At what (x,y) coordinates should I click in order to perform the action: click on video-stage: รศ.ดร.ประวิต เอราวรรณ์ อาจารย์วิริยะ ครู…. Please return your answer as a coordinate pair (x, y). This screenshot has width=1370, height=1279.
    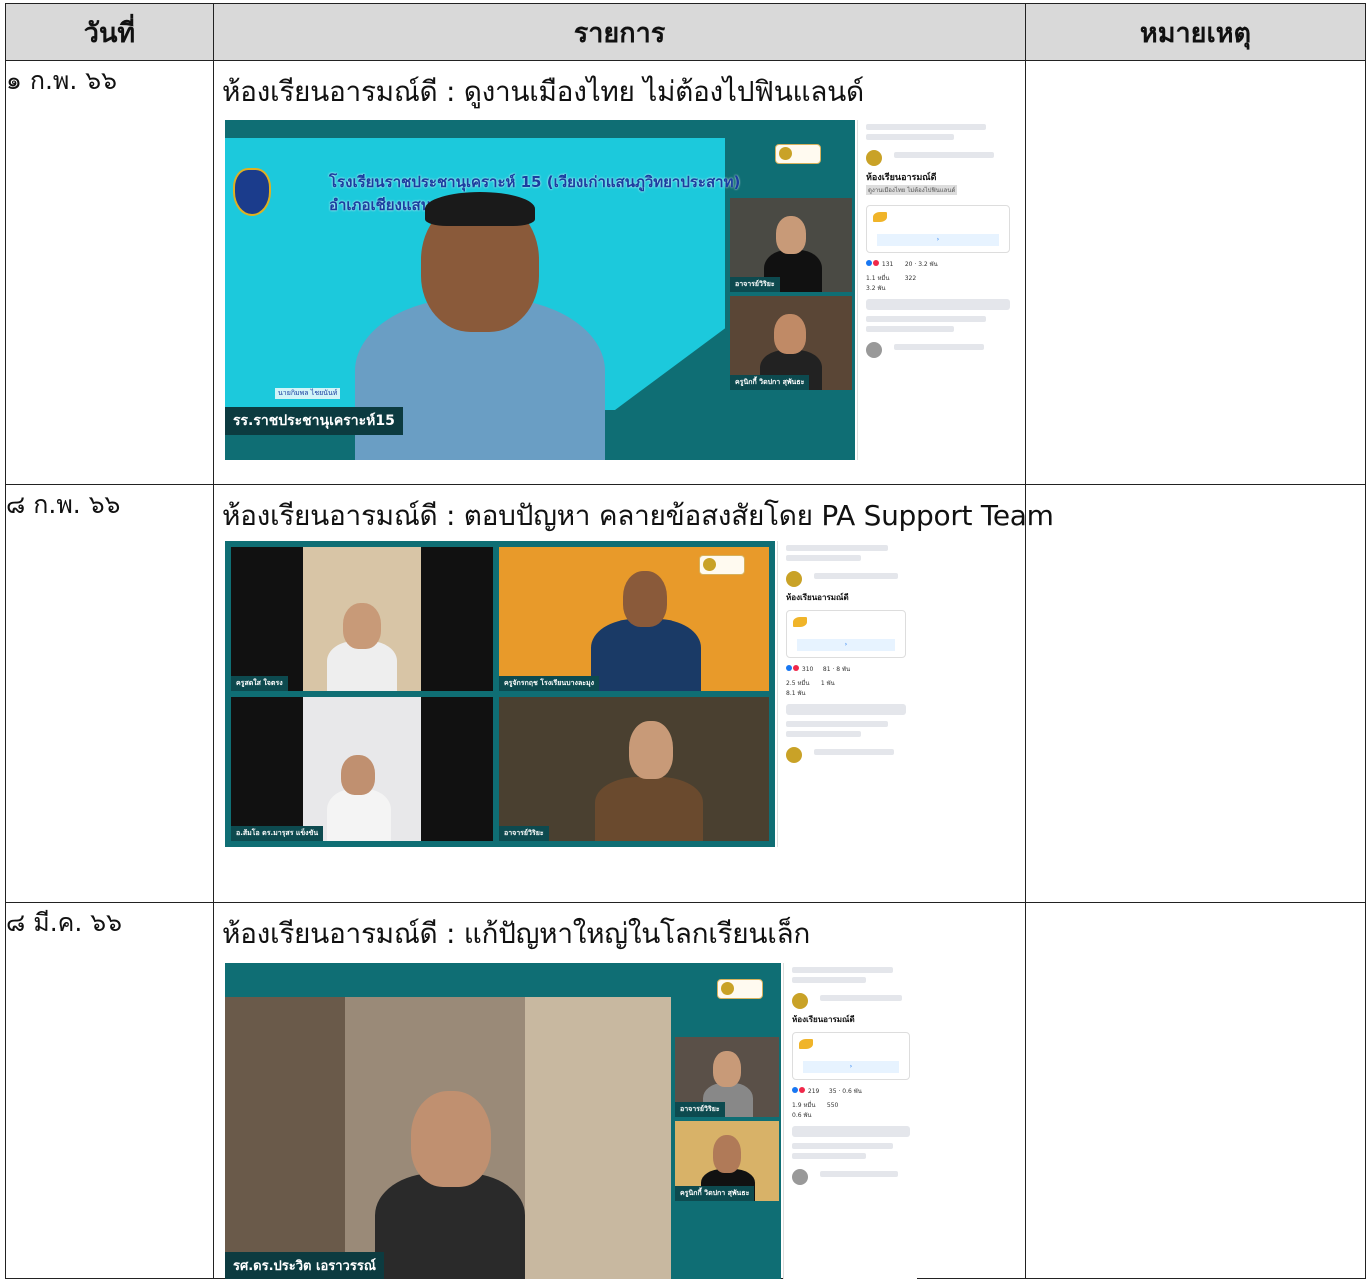
    Looking at the image, I should click on (503, 1121).